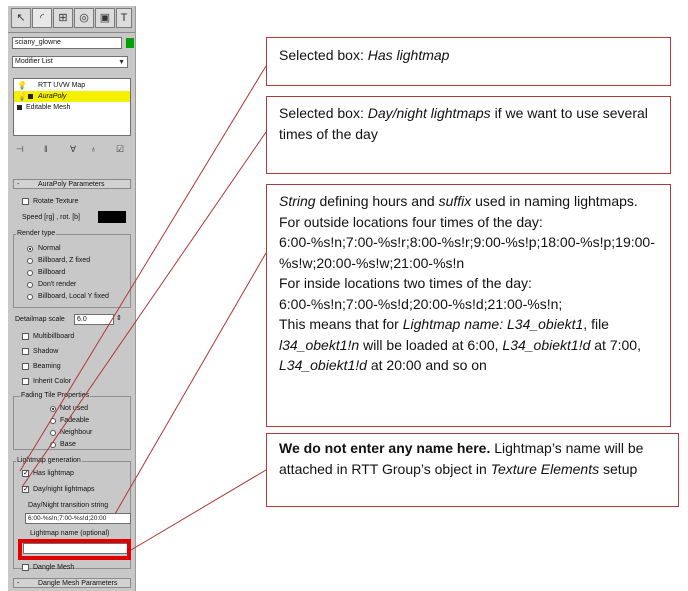 Image resolution: width=688 pixels, height=591 pixels. I want to click on callout-line-lightmap-name, so click(198, 510).